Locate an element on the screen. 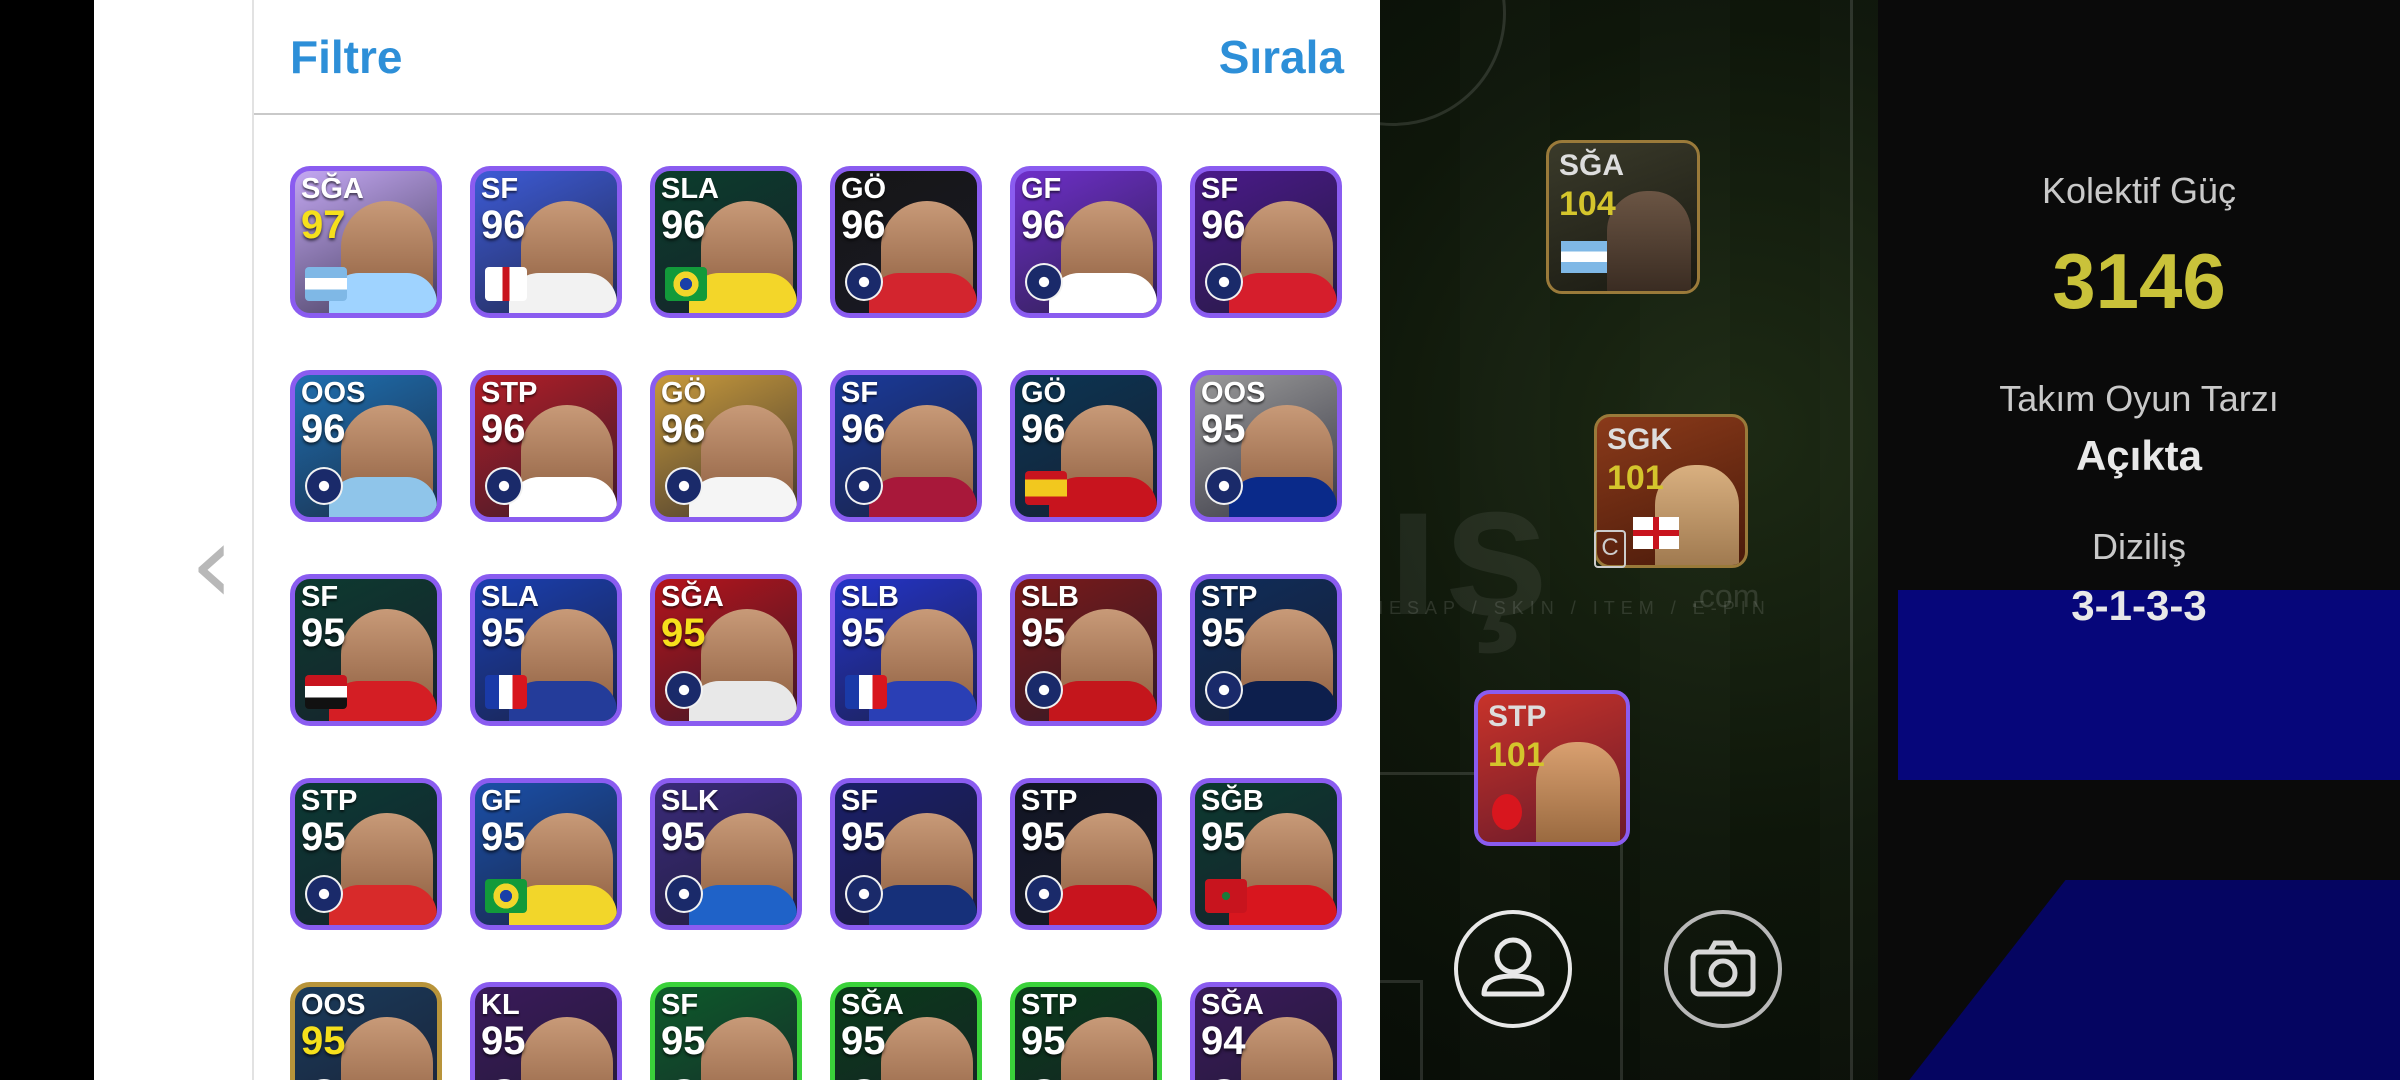 Image resolution: width=2400 pixels, height=1080 pixels. flag-england-icon is located at coordinates (506, 284).